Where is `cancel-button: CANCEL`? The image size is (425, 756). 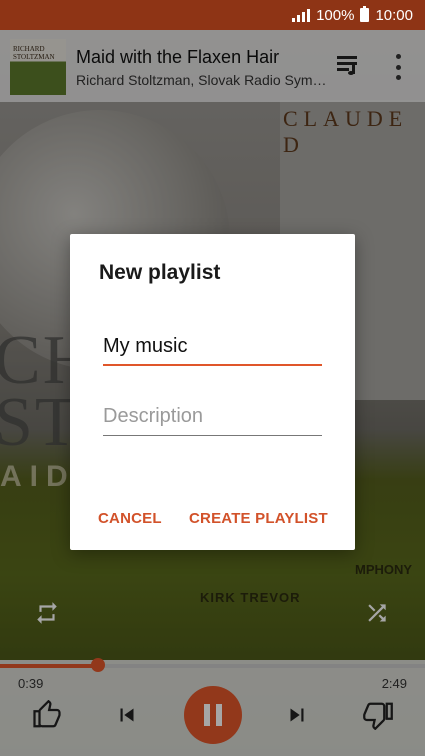 cancel-button: CANCEL is located at coordinates (130, 518).